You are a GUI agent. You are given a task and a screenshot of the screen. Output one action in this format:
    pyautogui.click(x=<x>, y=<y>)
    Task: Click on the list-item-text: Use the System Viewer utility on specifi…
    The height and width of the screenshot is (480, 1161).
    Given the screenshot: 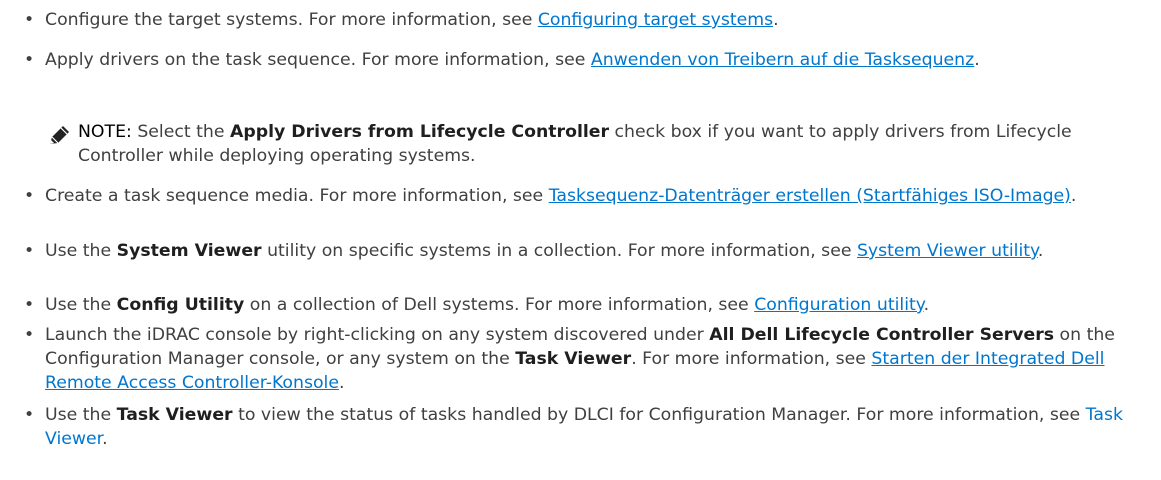 What is the action you would take?
    pyautogui.click(x=544, y=251)
    